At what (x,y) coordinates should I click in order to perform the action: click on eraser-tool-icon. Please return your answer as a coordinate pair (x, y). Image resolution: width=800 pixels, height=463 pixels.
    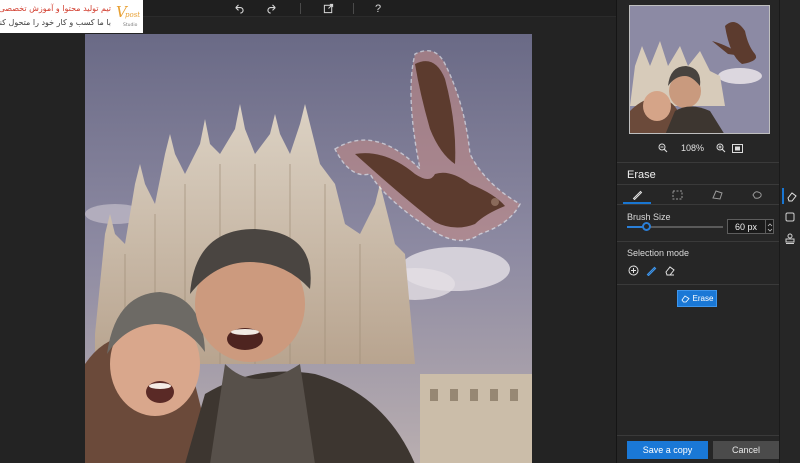
    Looking at the image, I should click on (790, 196).